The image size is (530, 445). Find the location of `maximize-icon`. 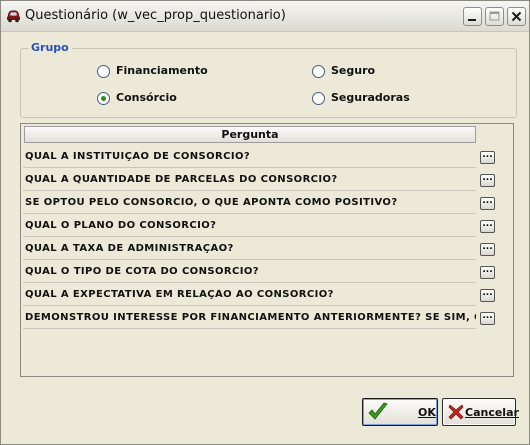

maximize-icon is located at coordinates (494, 16).